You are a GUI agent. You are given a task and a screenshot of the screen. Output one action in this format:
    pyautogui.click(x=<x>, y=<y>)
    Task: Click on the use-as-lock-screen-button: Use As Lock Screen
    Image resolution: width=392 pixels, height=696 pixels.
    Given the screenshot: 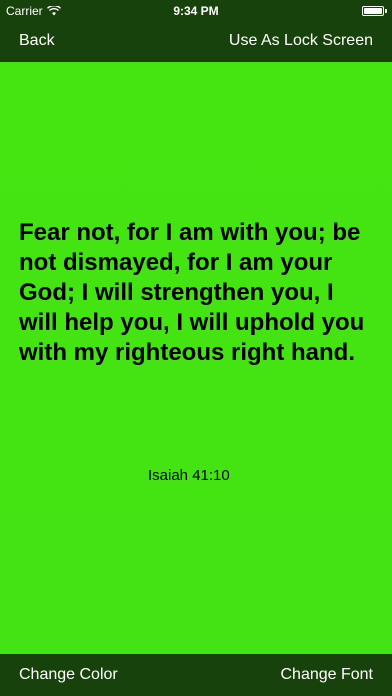 What is the action you would take?
    pyautogui.click(x=301, y=41)
    